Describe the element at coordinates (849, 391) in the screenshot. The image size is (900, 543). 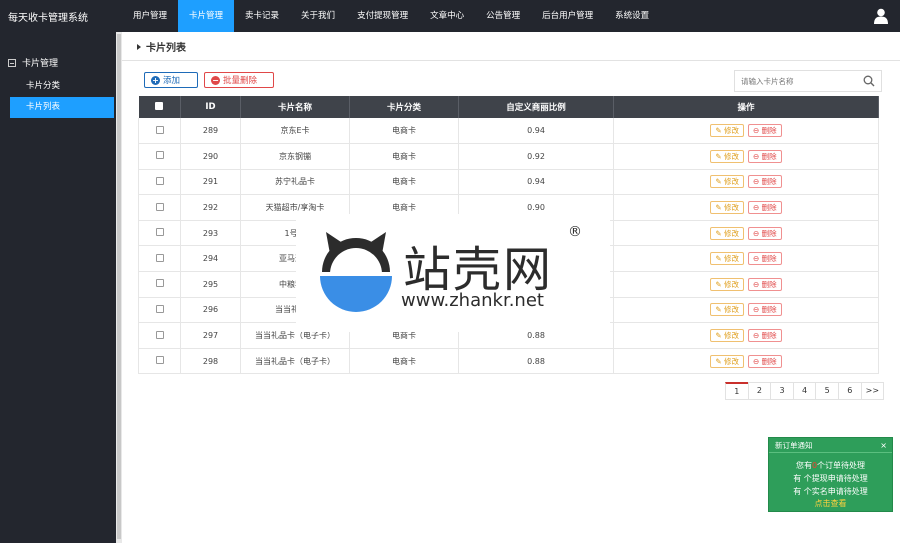
I see `page-6: 6` at that location.